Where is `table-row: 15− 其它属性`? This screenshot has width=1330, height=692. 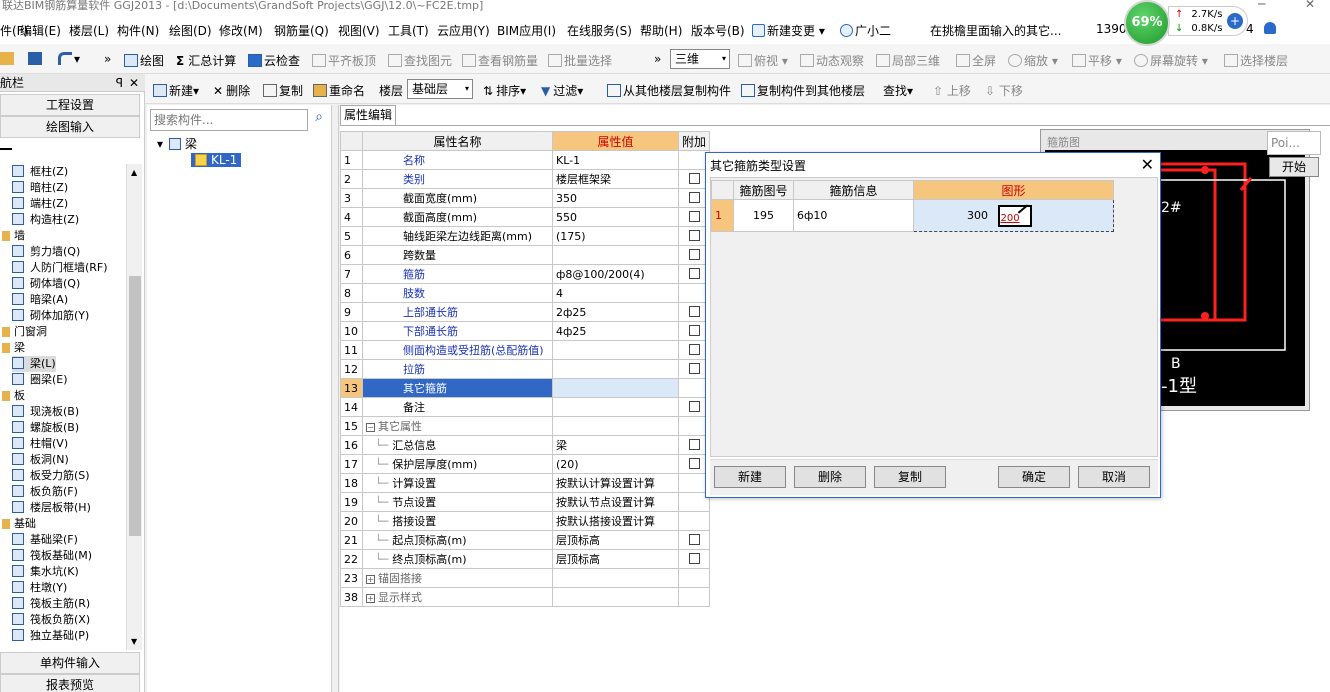
table-row: 15− 其它属性 is located at coordinates (525, 426).